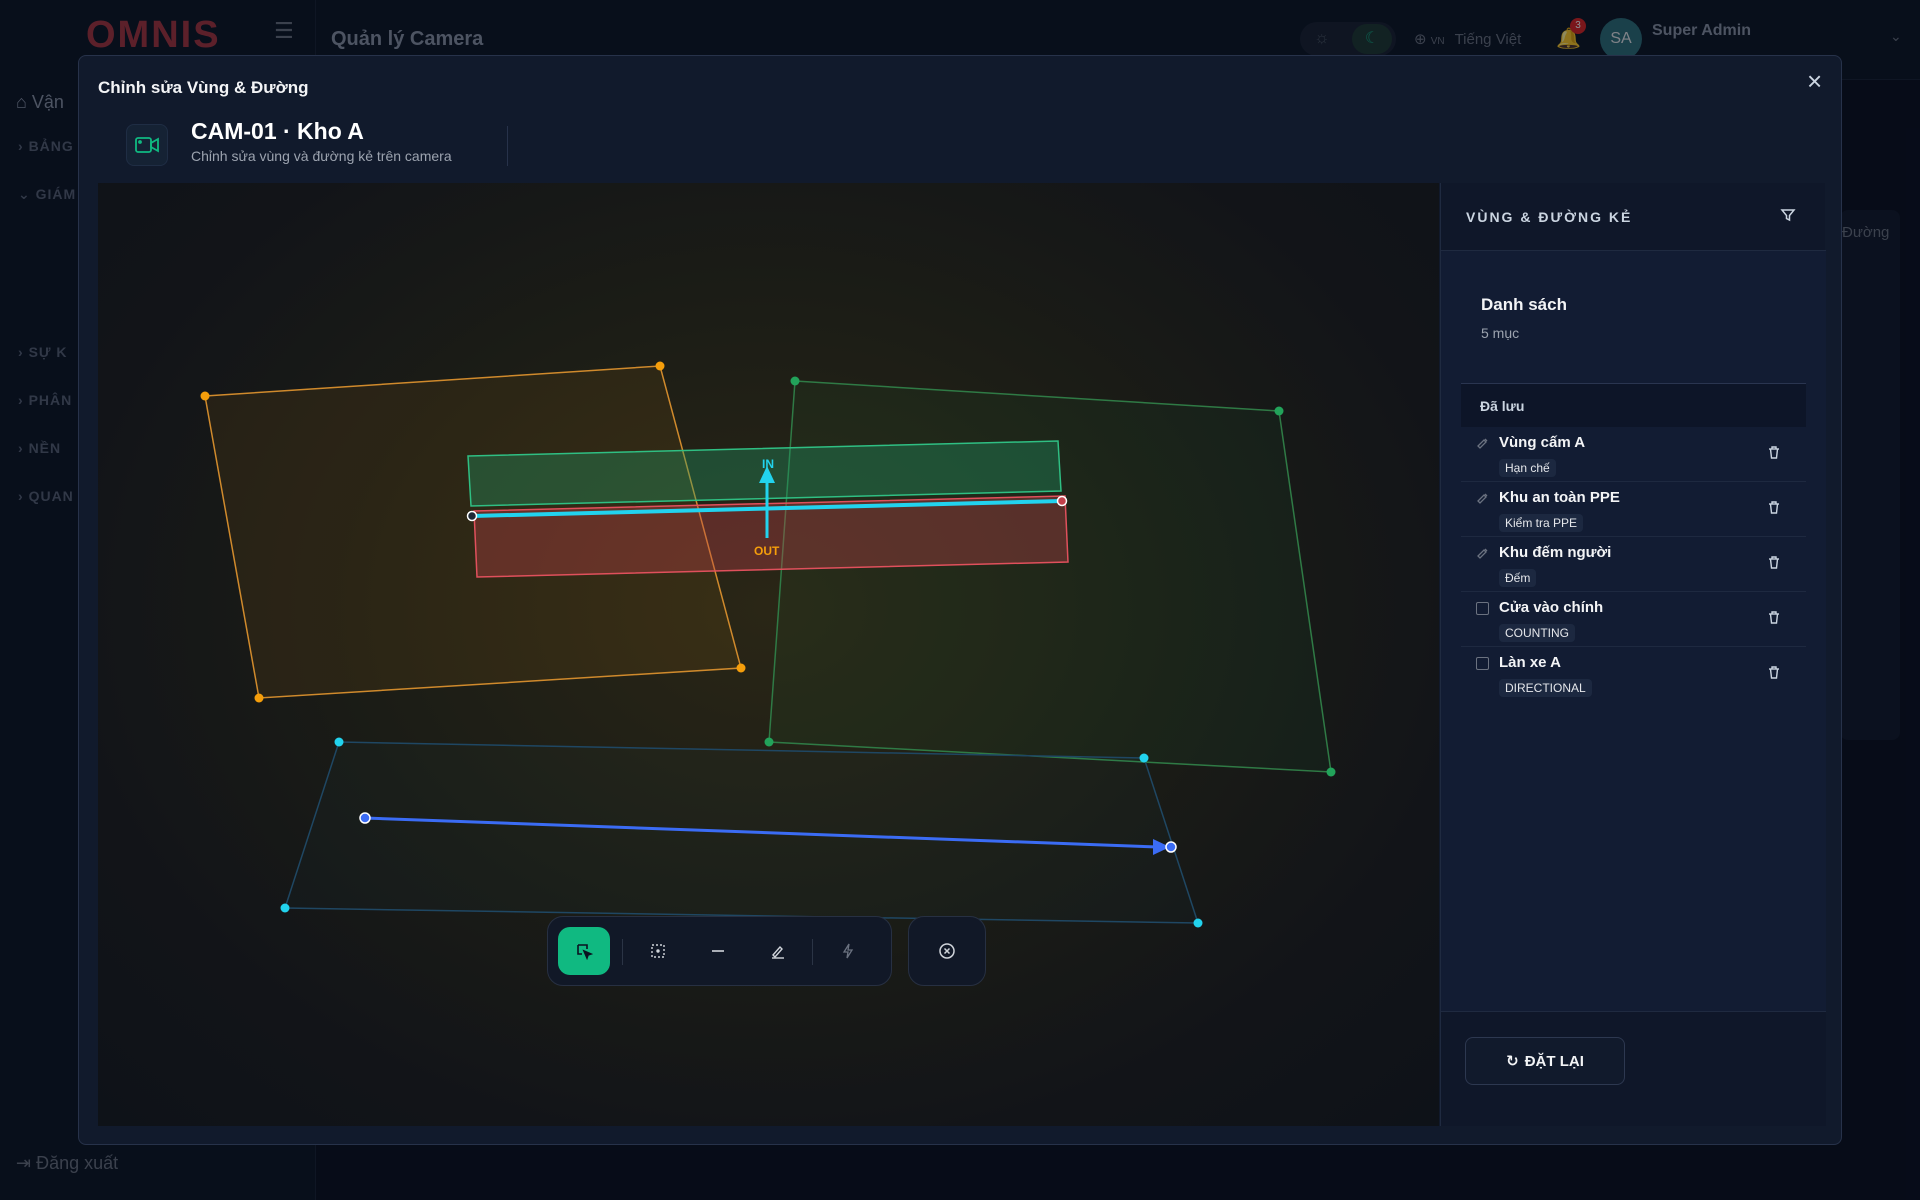 The height and width of the screenshot is (1200, 1920). What do you see at coordinates (768, 464) in the screenshot?
I see `in-label: IN` at bounding box center [768, 464].